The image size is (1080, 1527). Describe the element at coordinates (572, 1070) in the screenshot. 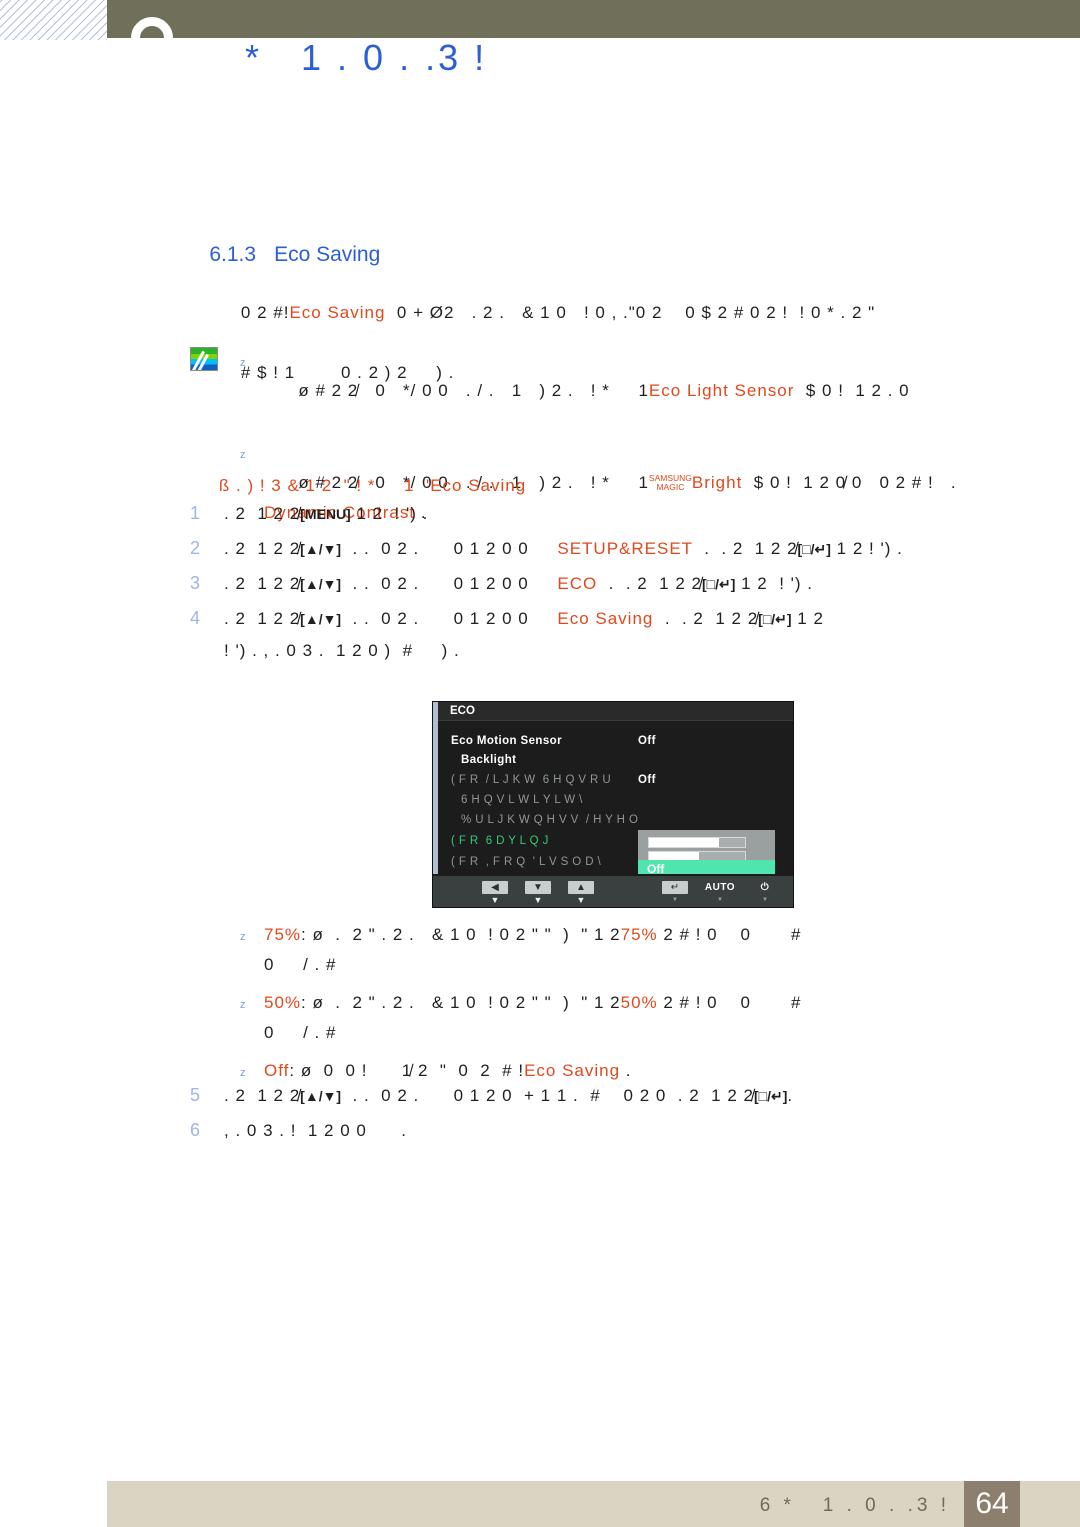

I see `option-inline-term: Eco Saving` at that location.